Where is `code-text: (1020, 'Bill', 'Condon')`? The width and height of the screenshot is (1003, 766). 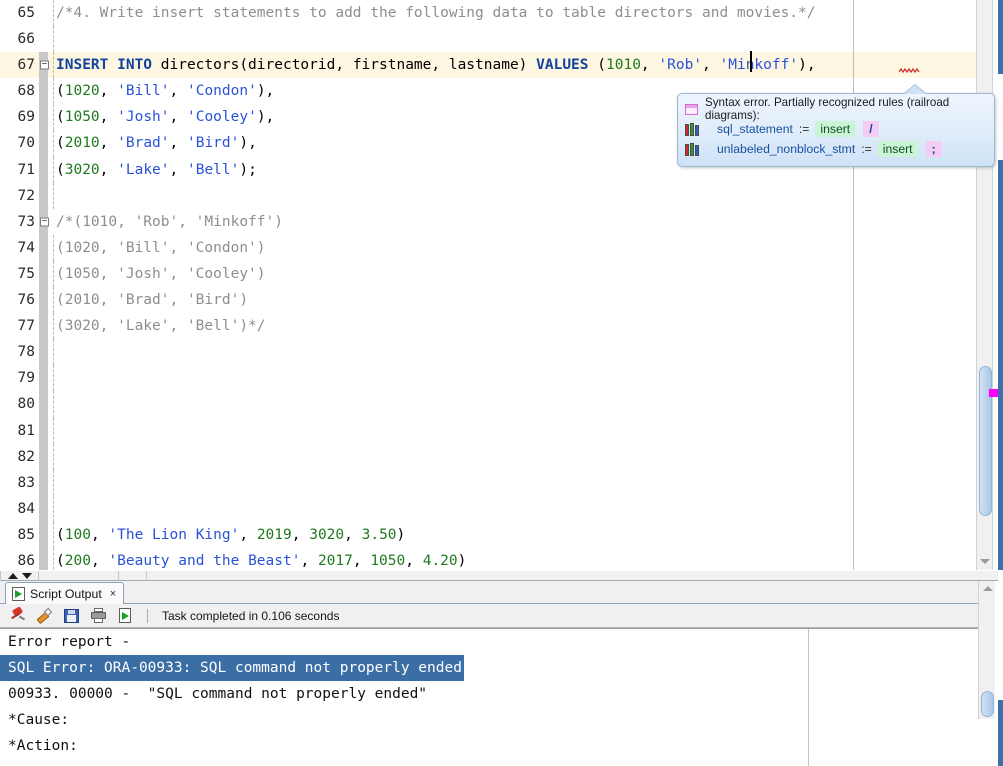 code-text: (1020, 'Bill', 'Condon') is located at coordinates (161, 248).